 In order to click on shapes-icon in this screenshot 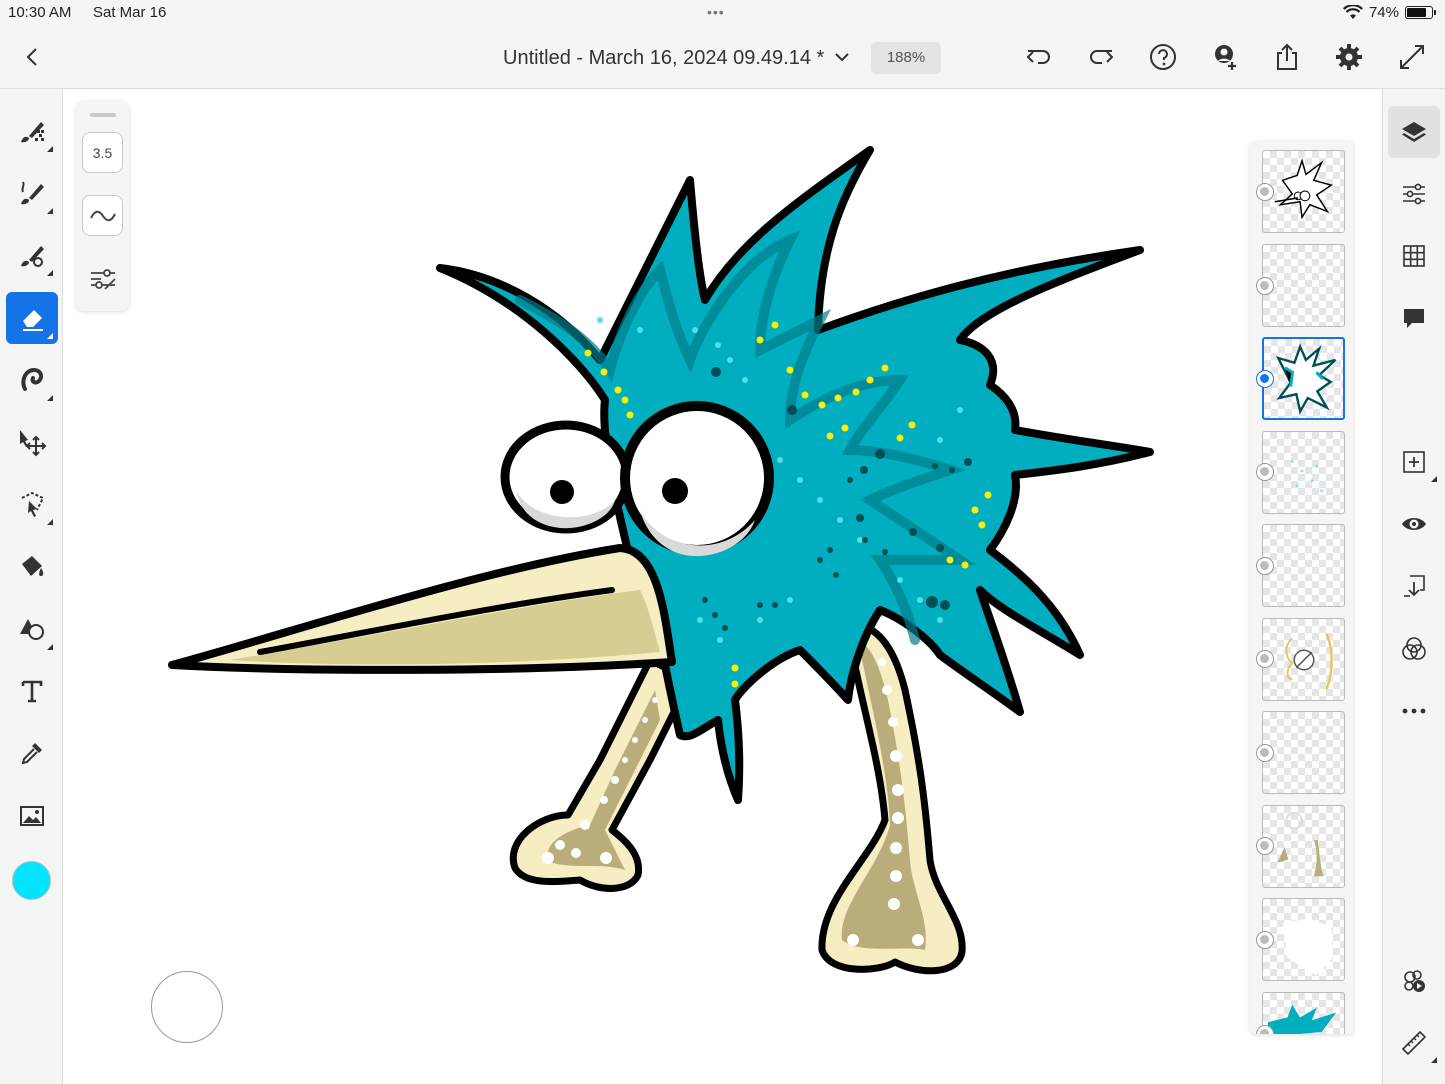, I will do `click(32, 629)`.